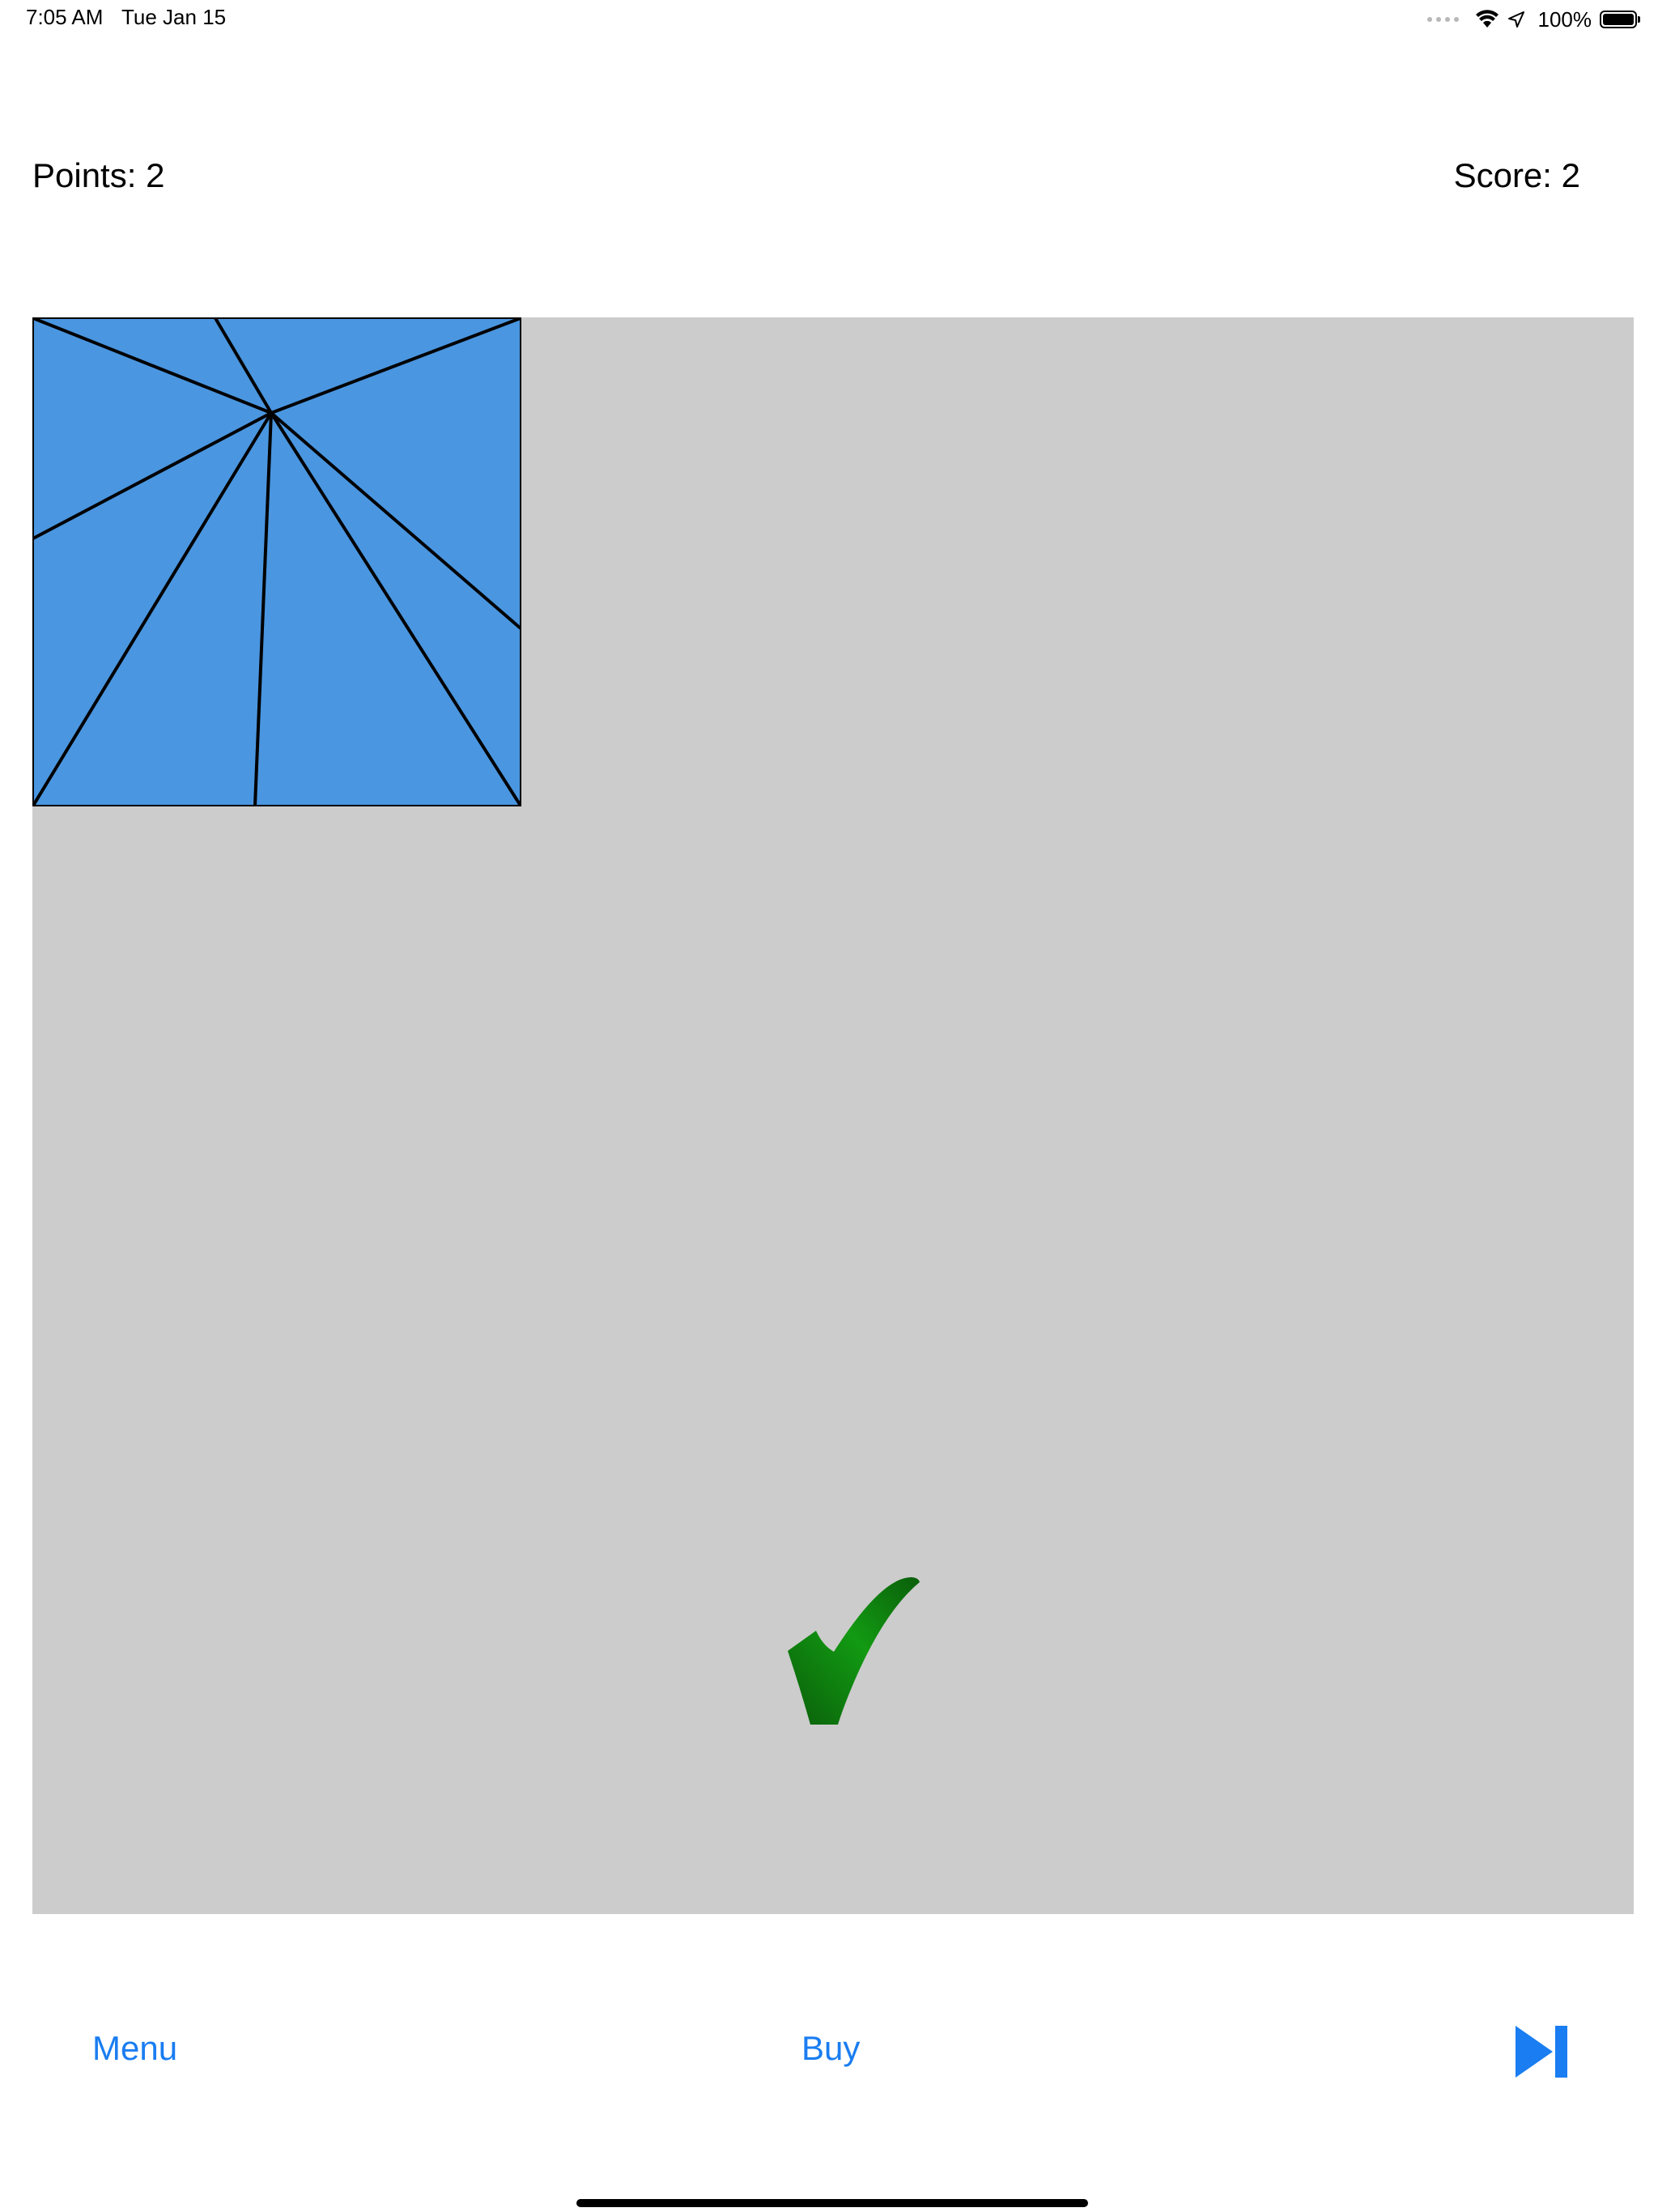 This screenshot has height=2212, width=1658. Describe the element at coordinates (134, 2048) in the screenshot. I see `menu-button: Menu` at that location.